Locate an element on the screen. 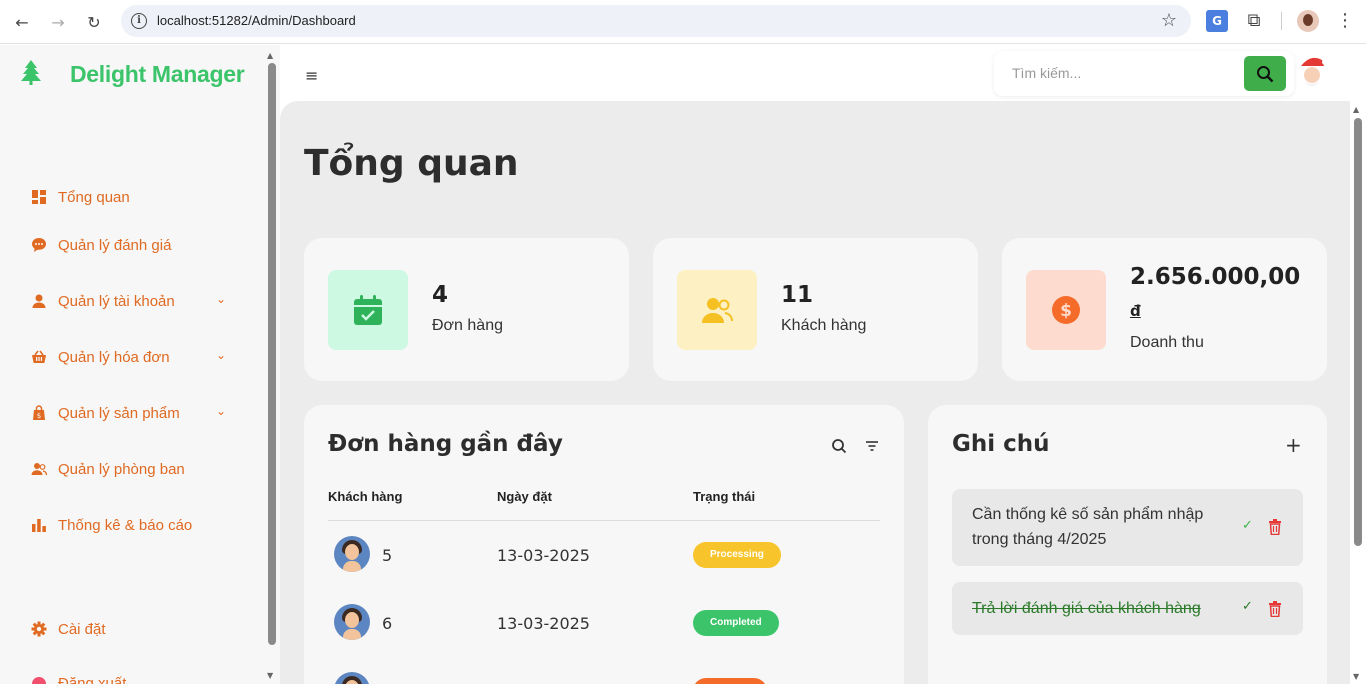 This screenshot has width=1366, height=684. calendar-check-icon is located at coordinates (368, 310).